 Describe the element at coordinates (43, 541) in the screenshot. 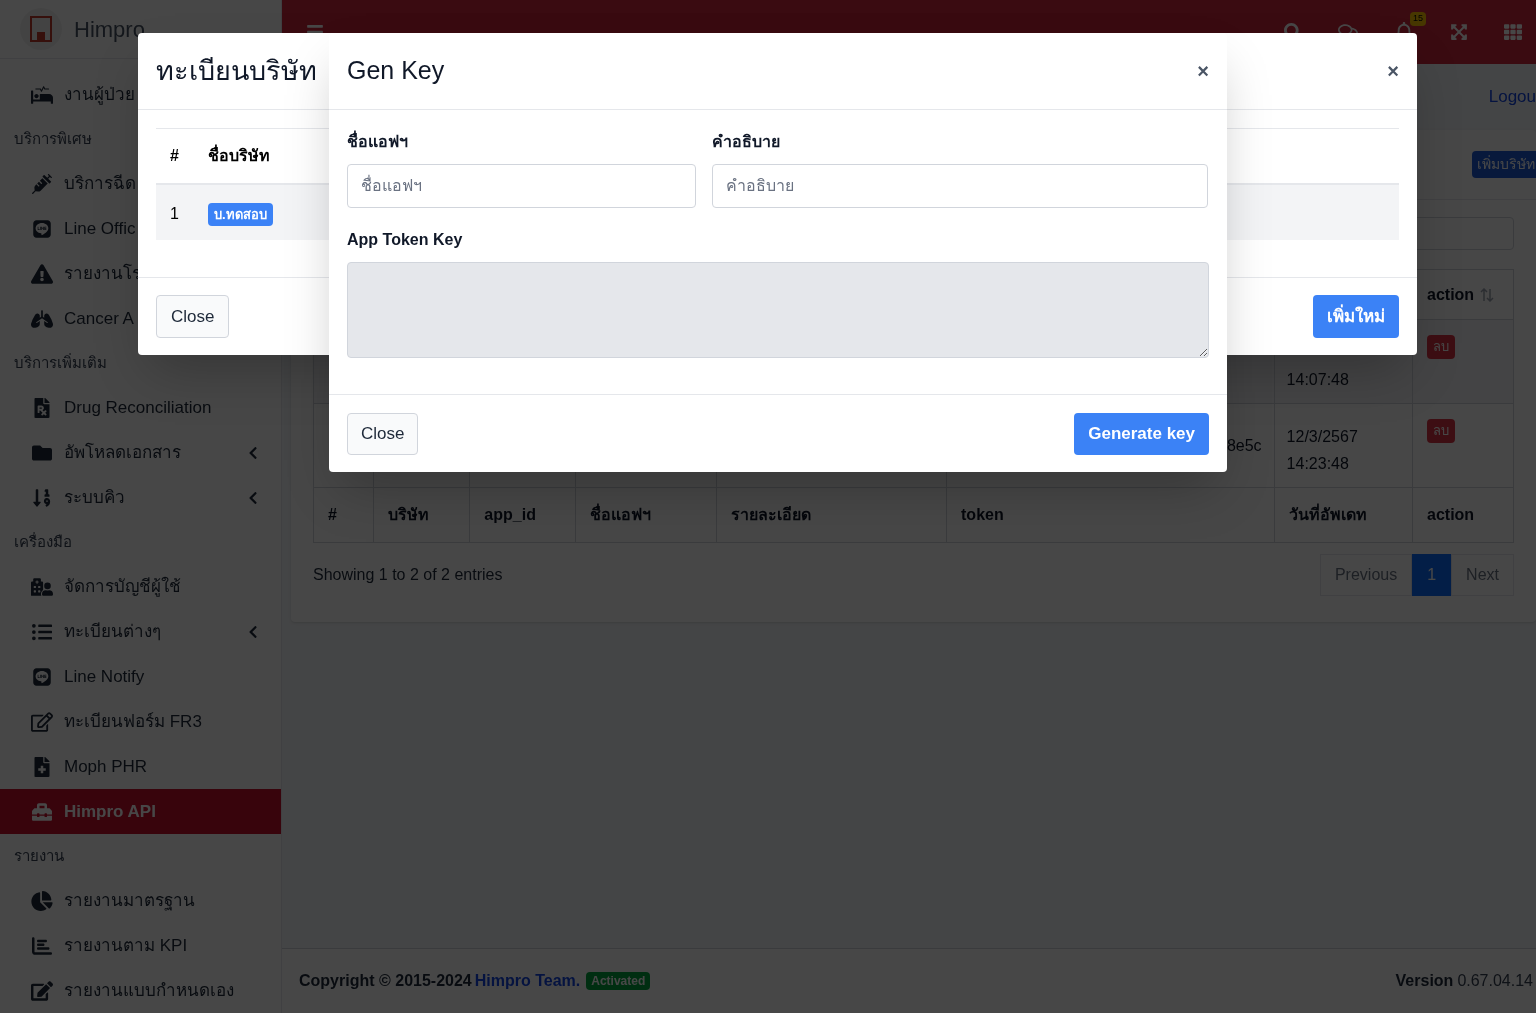

I see `section-heading: เครื่องมือ` at that location.